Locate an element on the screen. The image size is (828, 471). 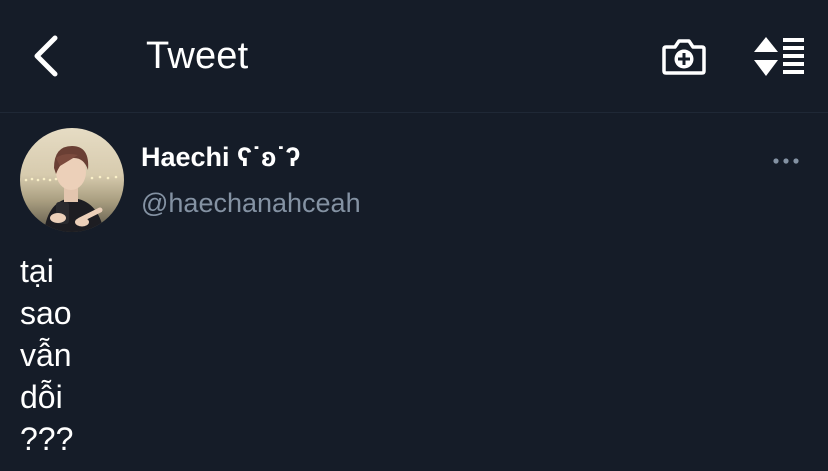
sort-list-icon is located at coordinates (779, 56).